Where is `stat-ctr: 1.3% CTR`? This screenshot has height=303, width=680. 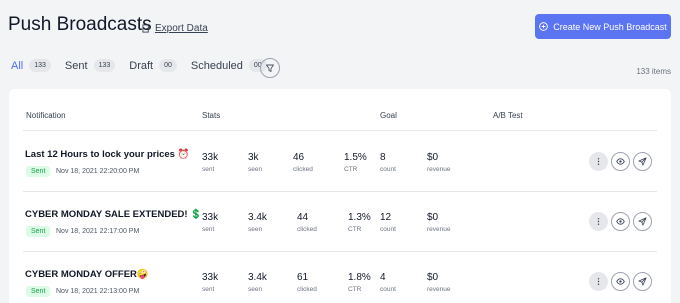 stat-ctr: 1.3% CTR is located at coordinates (359, 222).